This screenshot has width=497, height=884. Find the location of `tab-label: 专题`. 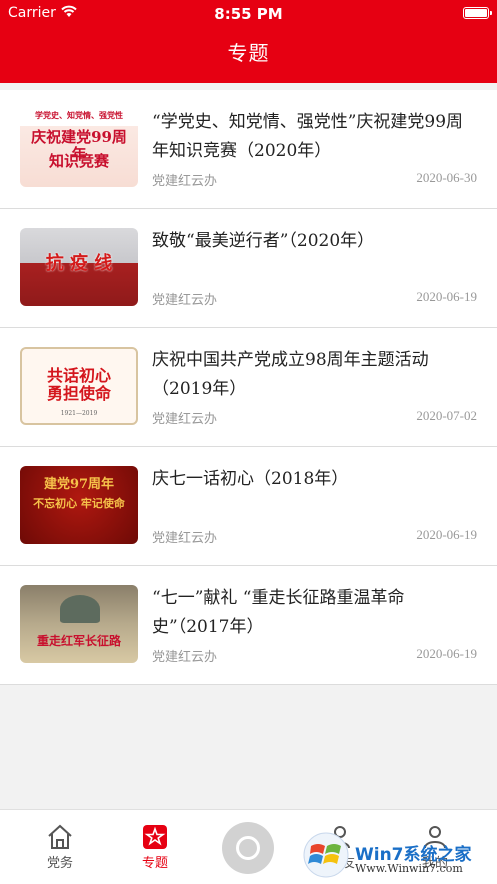

tab-label: 专题 is located at coordinates (154, 863).